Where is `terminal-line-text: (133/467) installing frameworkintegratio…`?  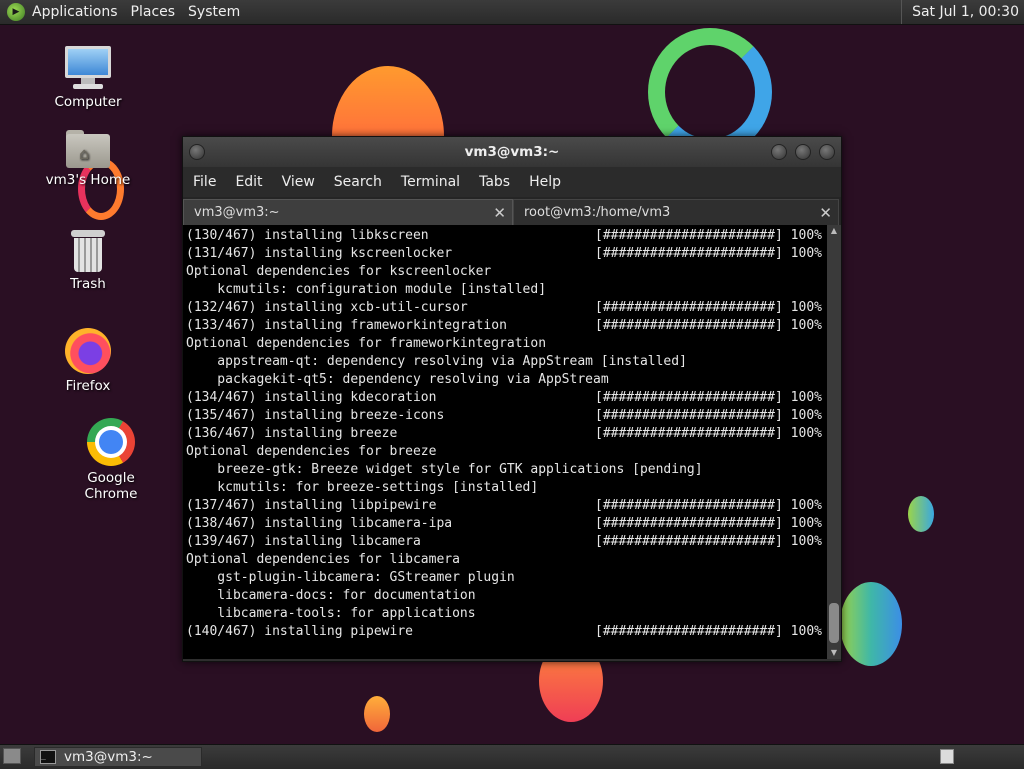 terminal-line-text: (133/467) installing frameworkintegratio… is located at coordinates (346, 325).